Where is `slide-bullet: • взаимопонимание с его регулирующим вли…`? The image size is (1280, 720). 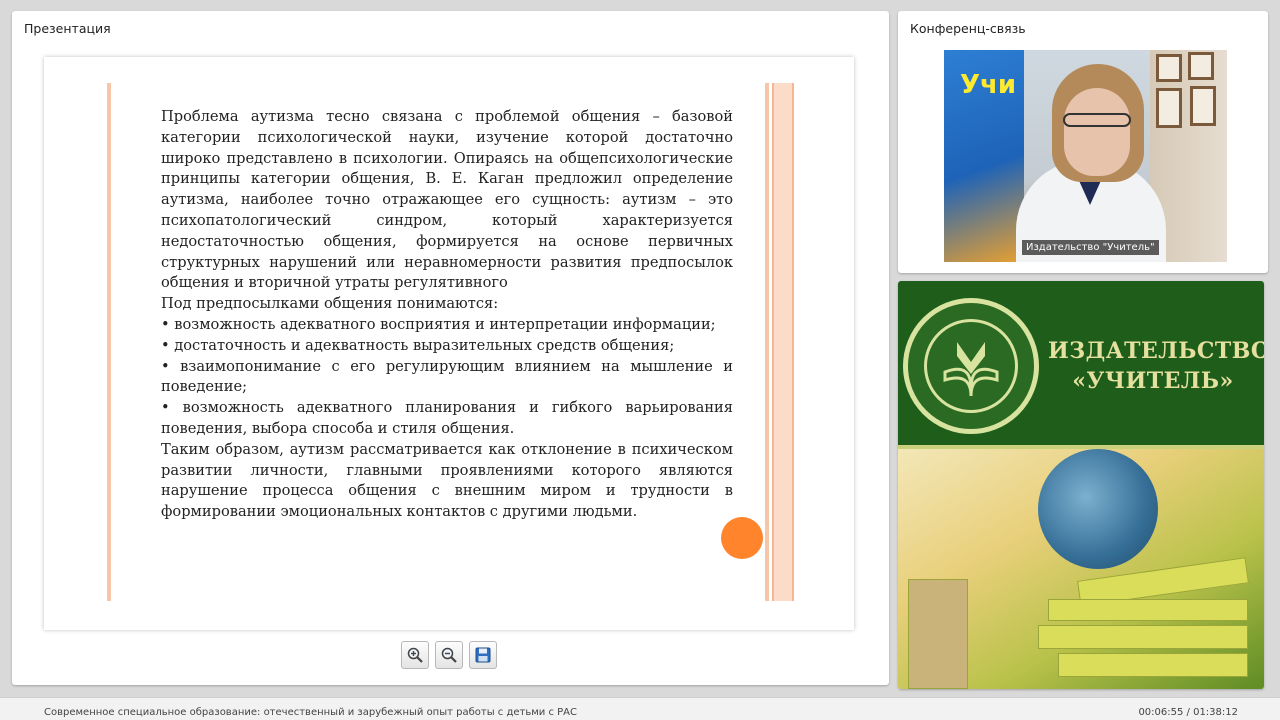
slide-bullet: • взаимопонимание с его регулирующим вли… is located at coordinates (447, 376).